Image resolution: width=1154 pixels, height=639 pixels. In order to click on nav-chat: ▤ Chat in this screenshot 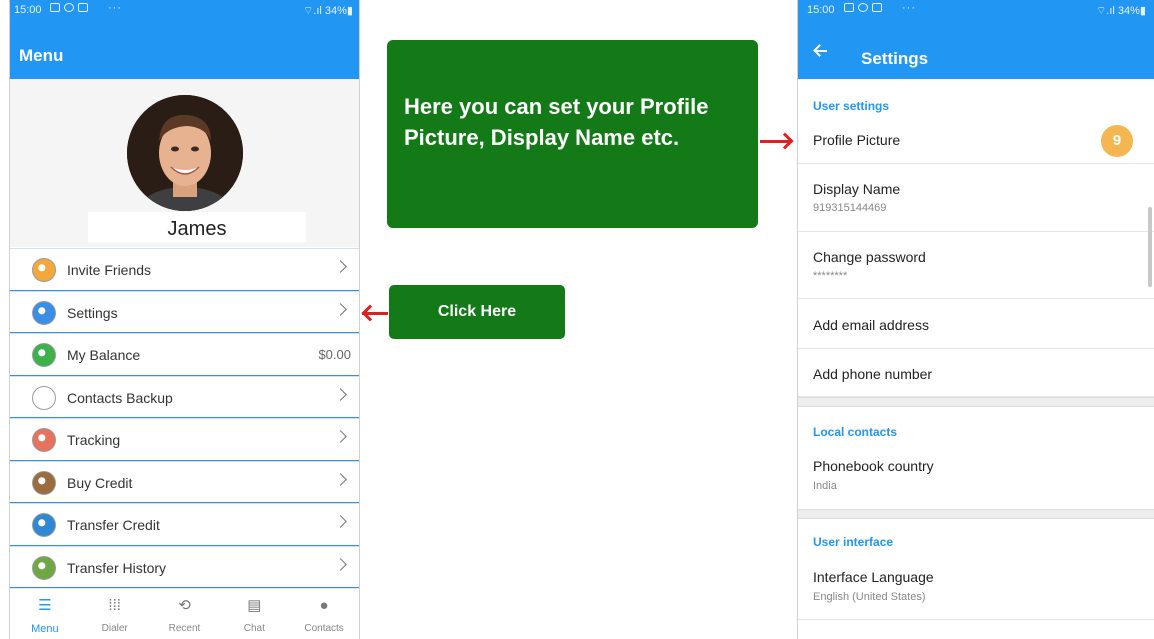, I will do `click(254, 614)`.